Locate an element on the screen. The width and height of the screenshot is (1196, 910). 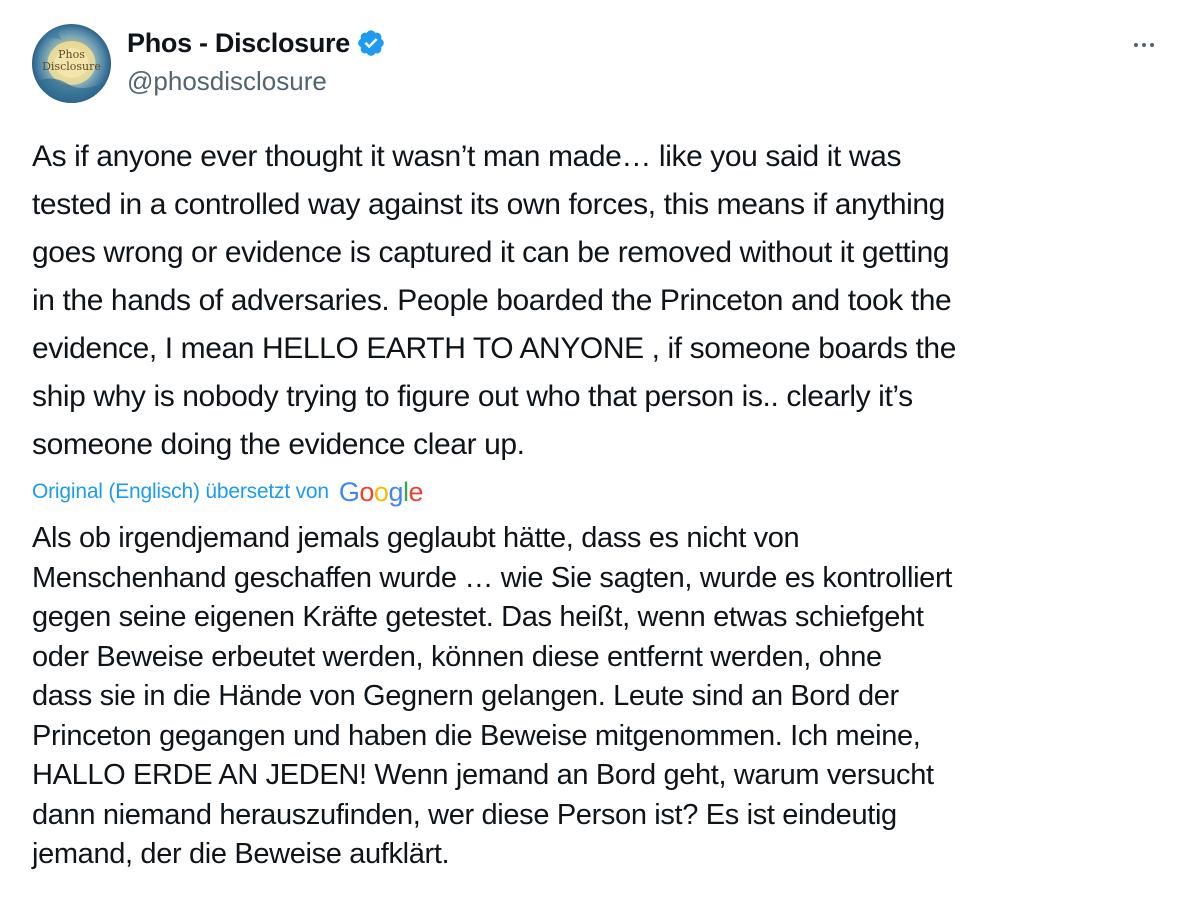
google-logo-letter: g is located at coordinates (395, 491).